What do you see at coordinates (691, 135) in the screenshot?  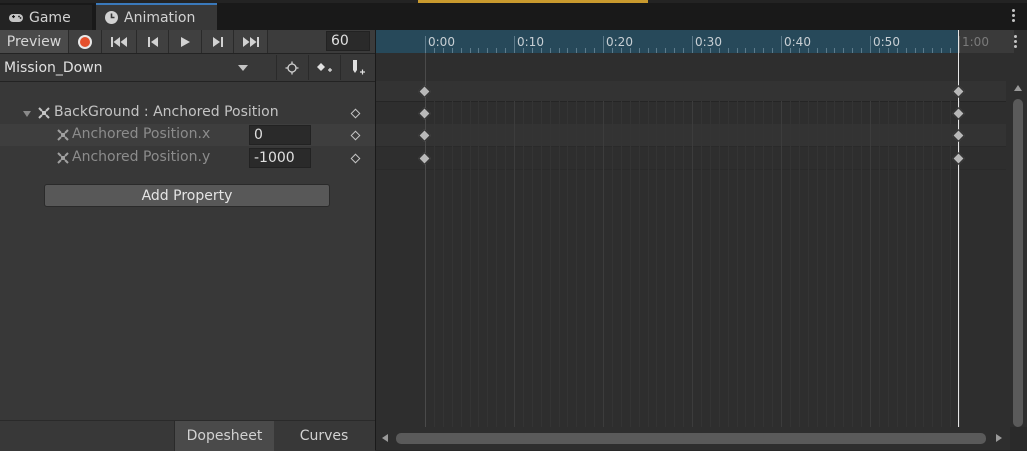 I see `keyframe-row-x` at bounding box center [691, 135].